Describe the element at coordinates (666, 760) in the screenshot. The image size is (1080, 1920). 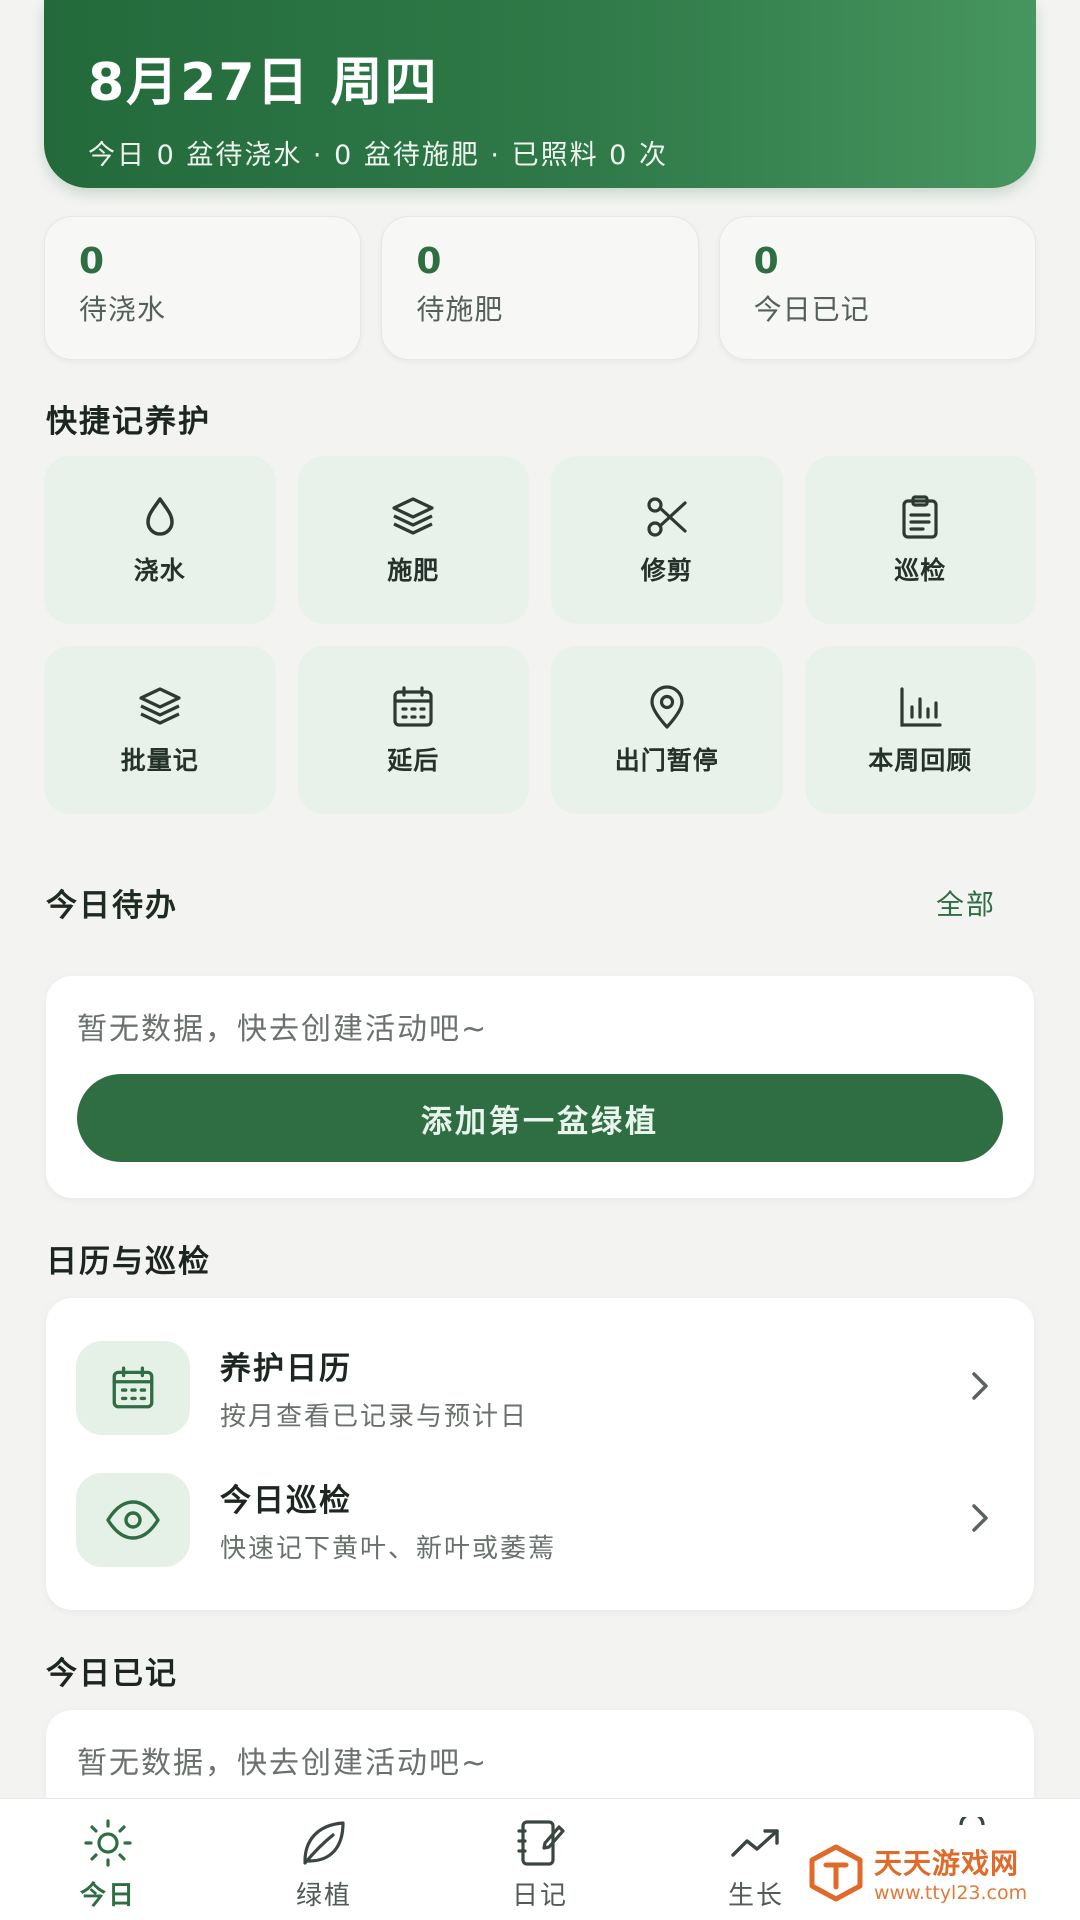
I see `quick-action-label: 出门暂停` at that location.